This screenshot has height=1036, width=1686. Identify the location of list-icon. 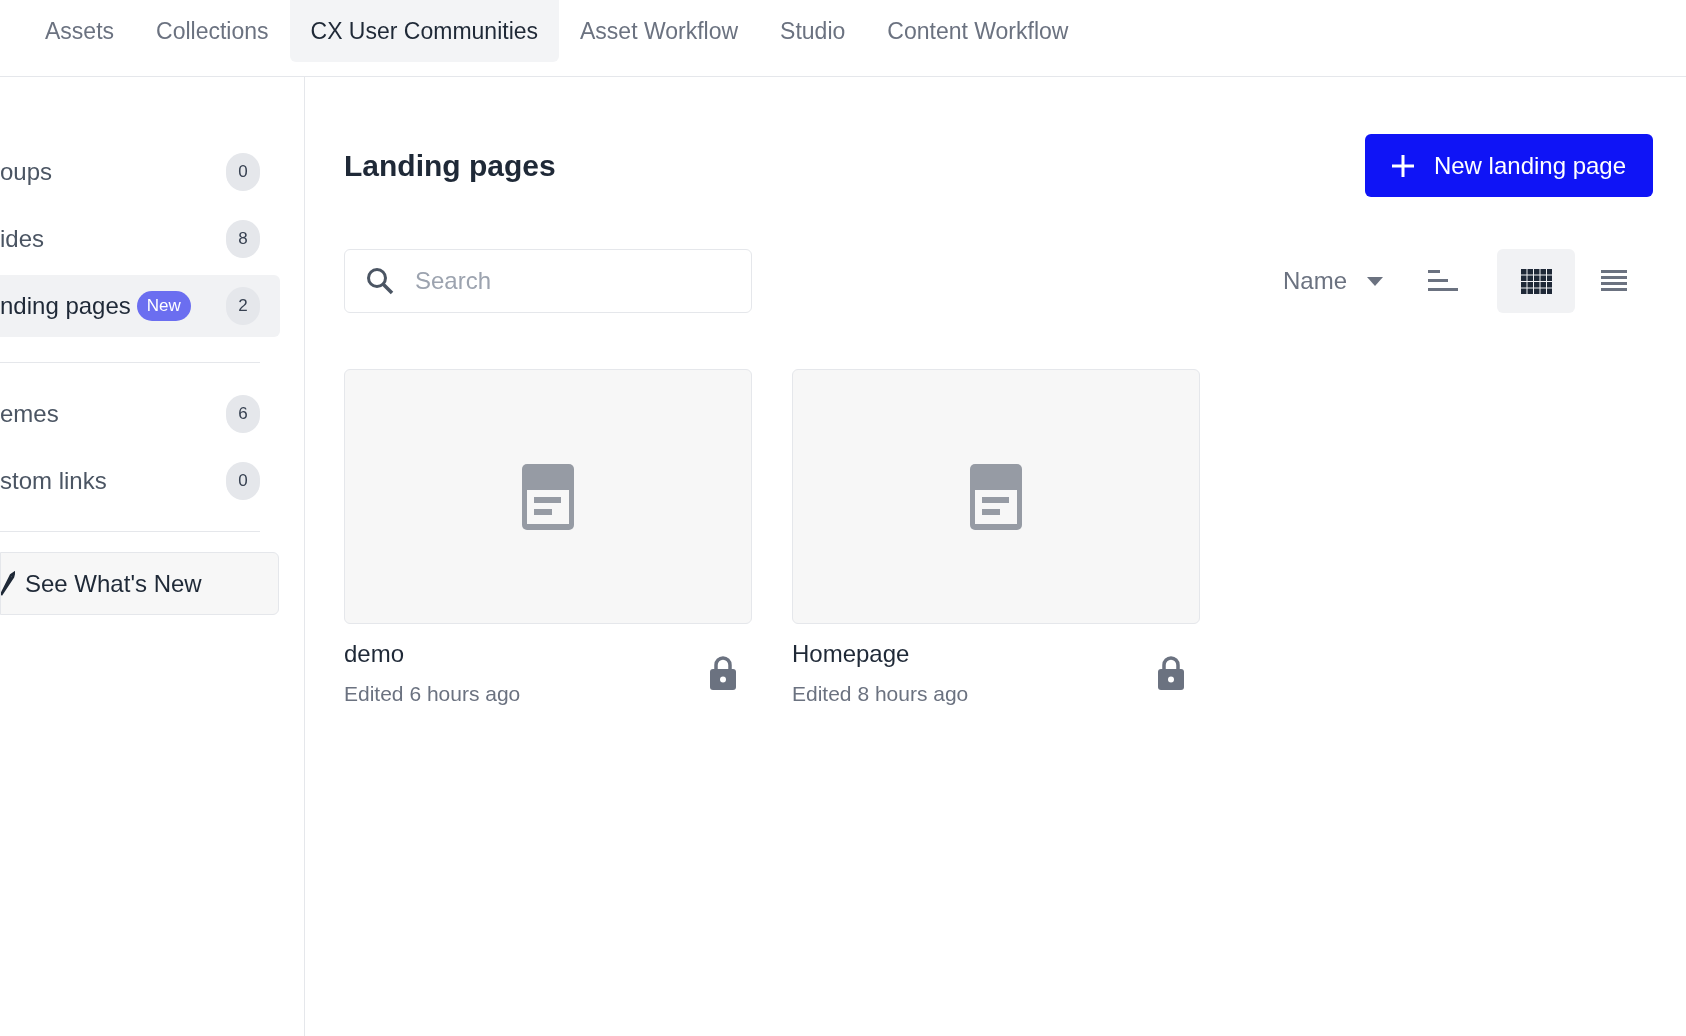
(1614, 281).